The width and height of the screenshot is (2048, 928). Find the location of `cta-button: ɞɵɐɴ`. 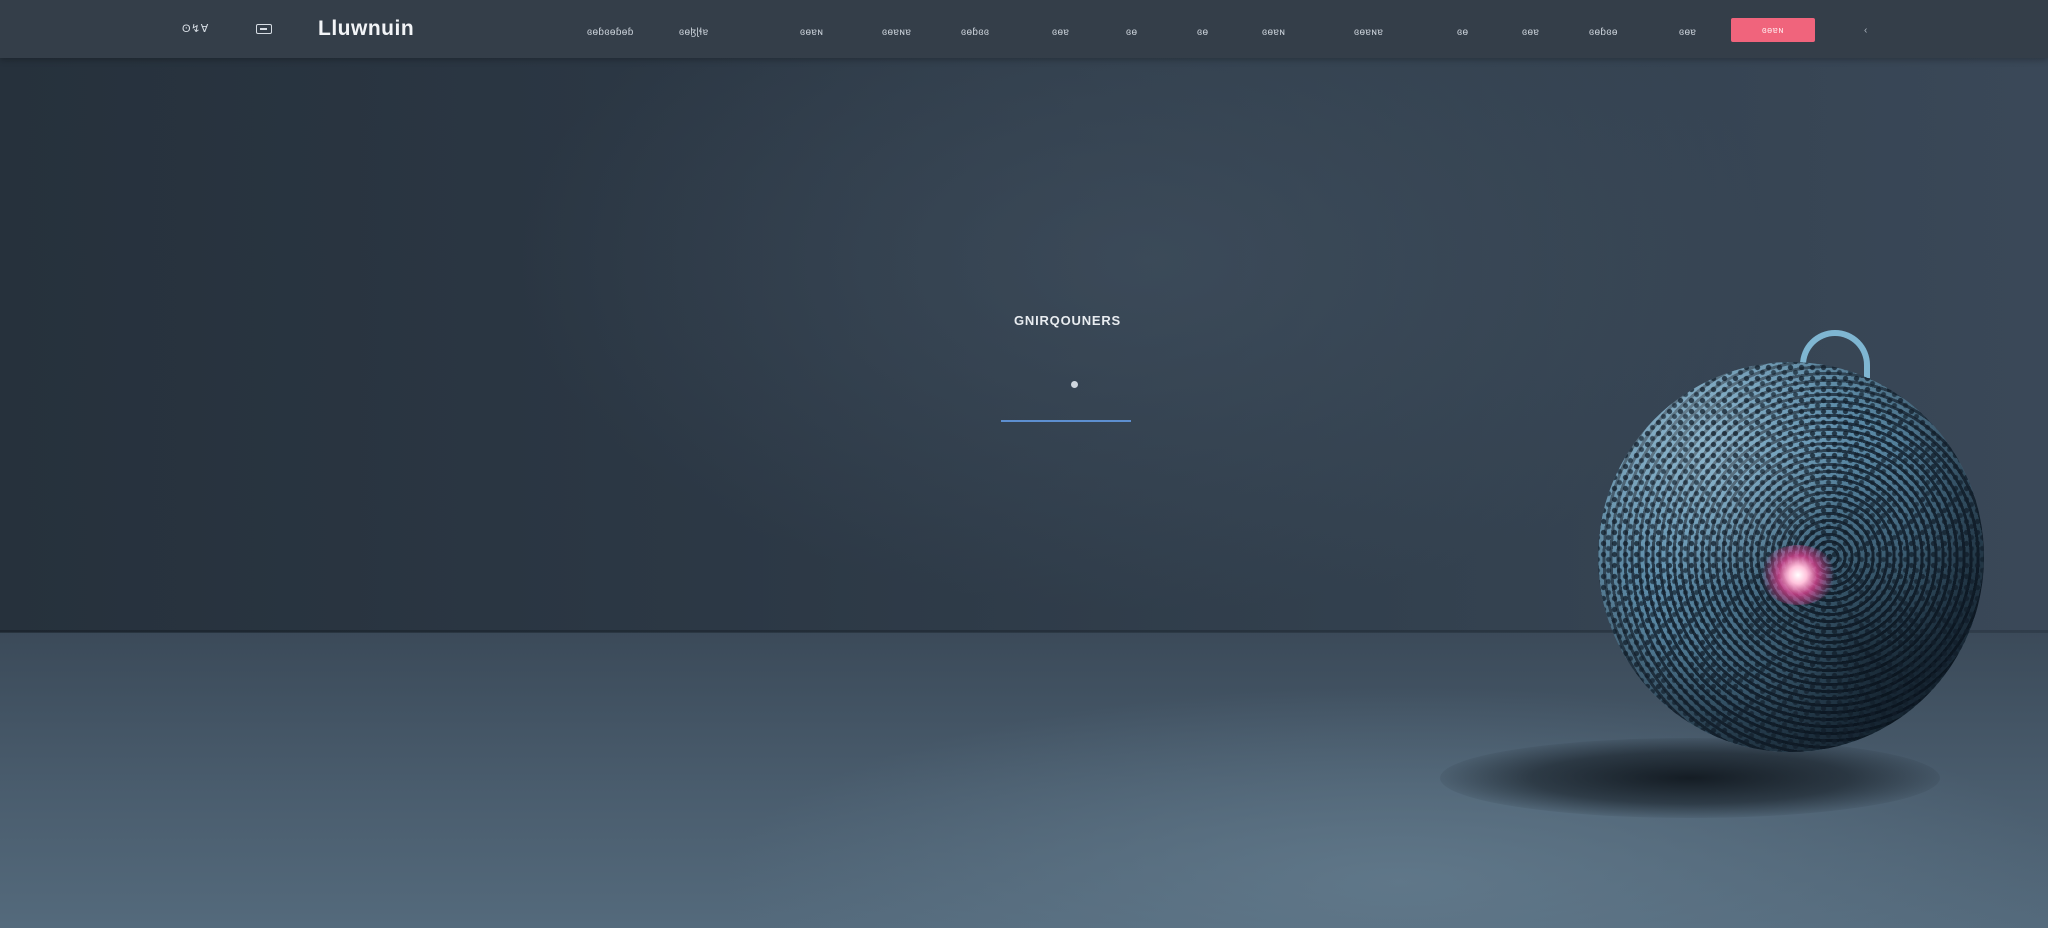

cta-button: ɞɵɐɴ is located at coordinates (1773, 30).